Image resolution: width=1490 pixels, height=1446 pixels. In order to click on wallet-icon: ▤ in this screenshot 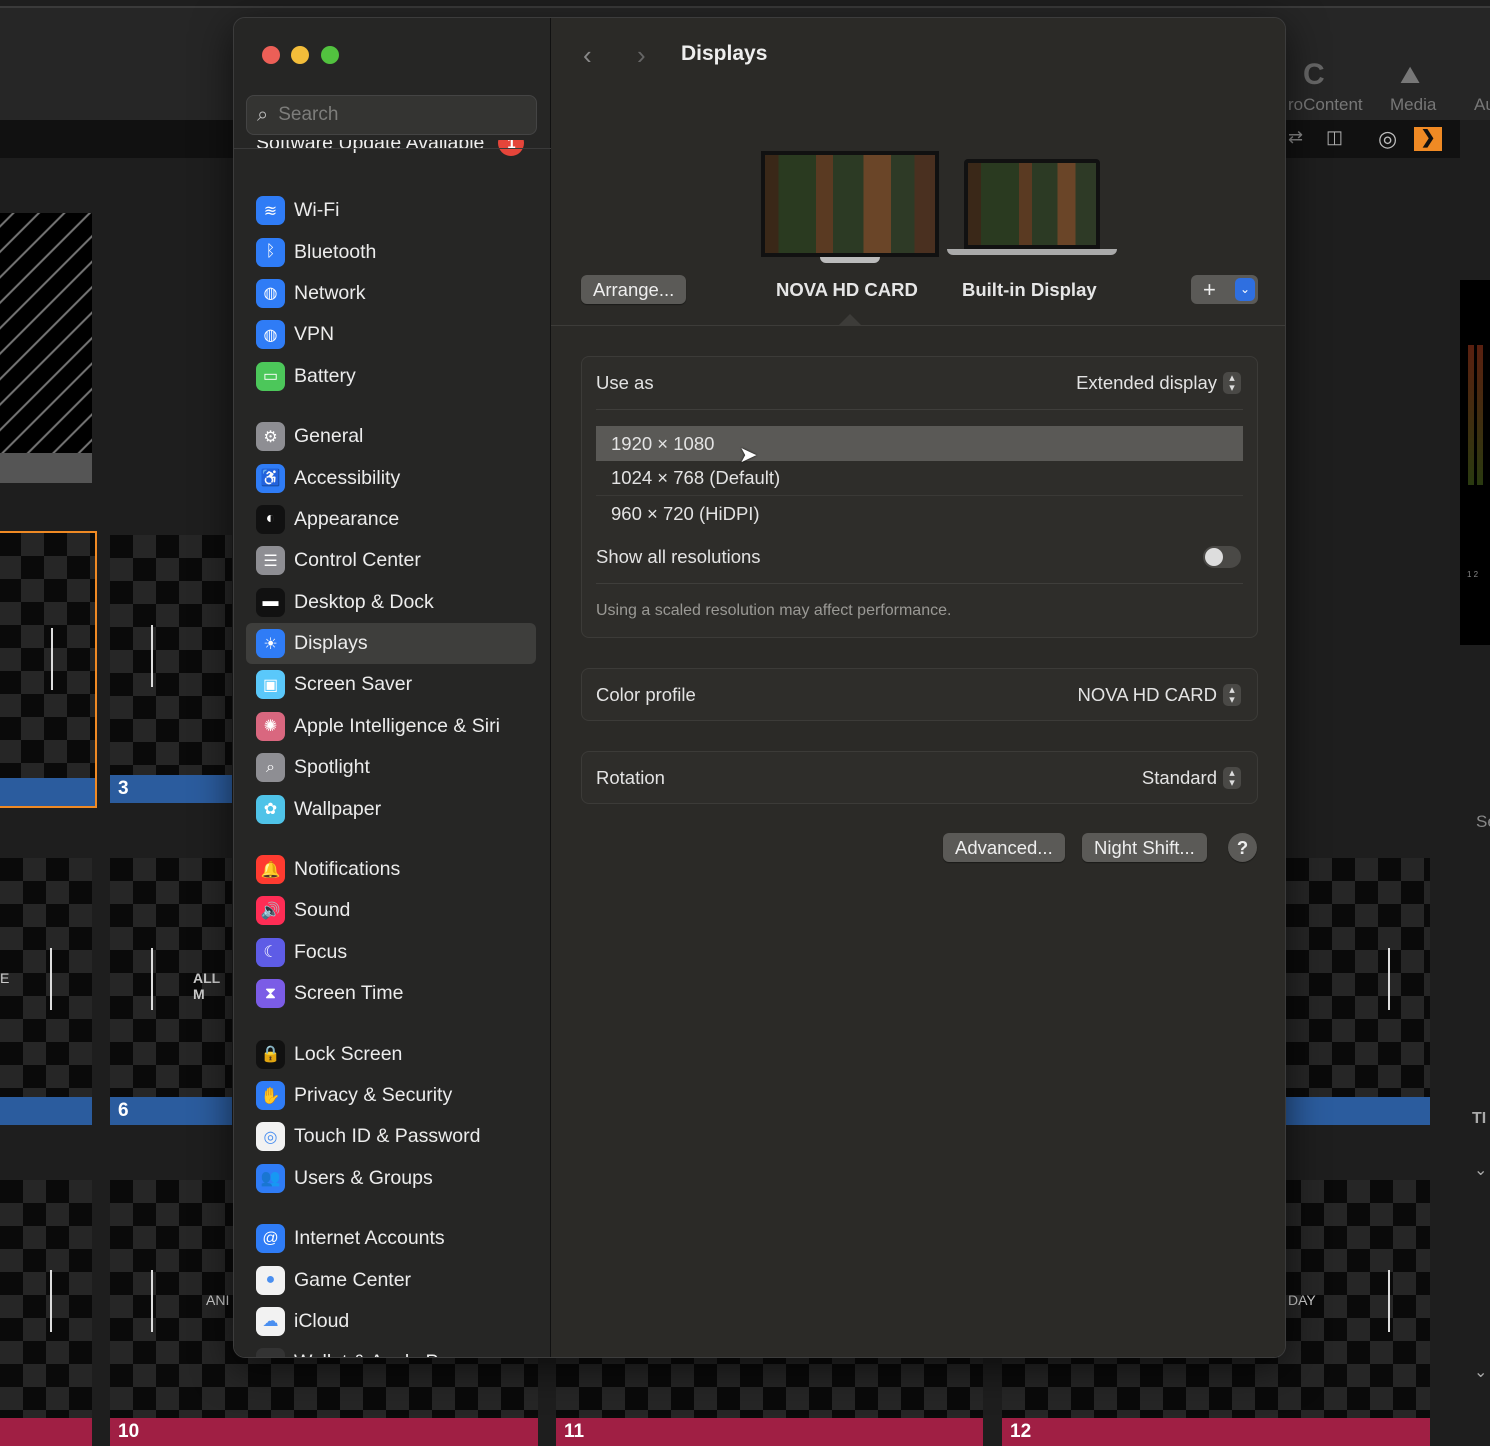, I will do `click(270, 1352)`.